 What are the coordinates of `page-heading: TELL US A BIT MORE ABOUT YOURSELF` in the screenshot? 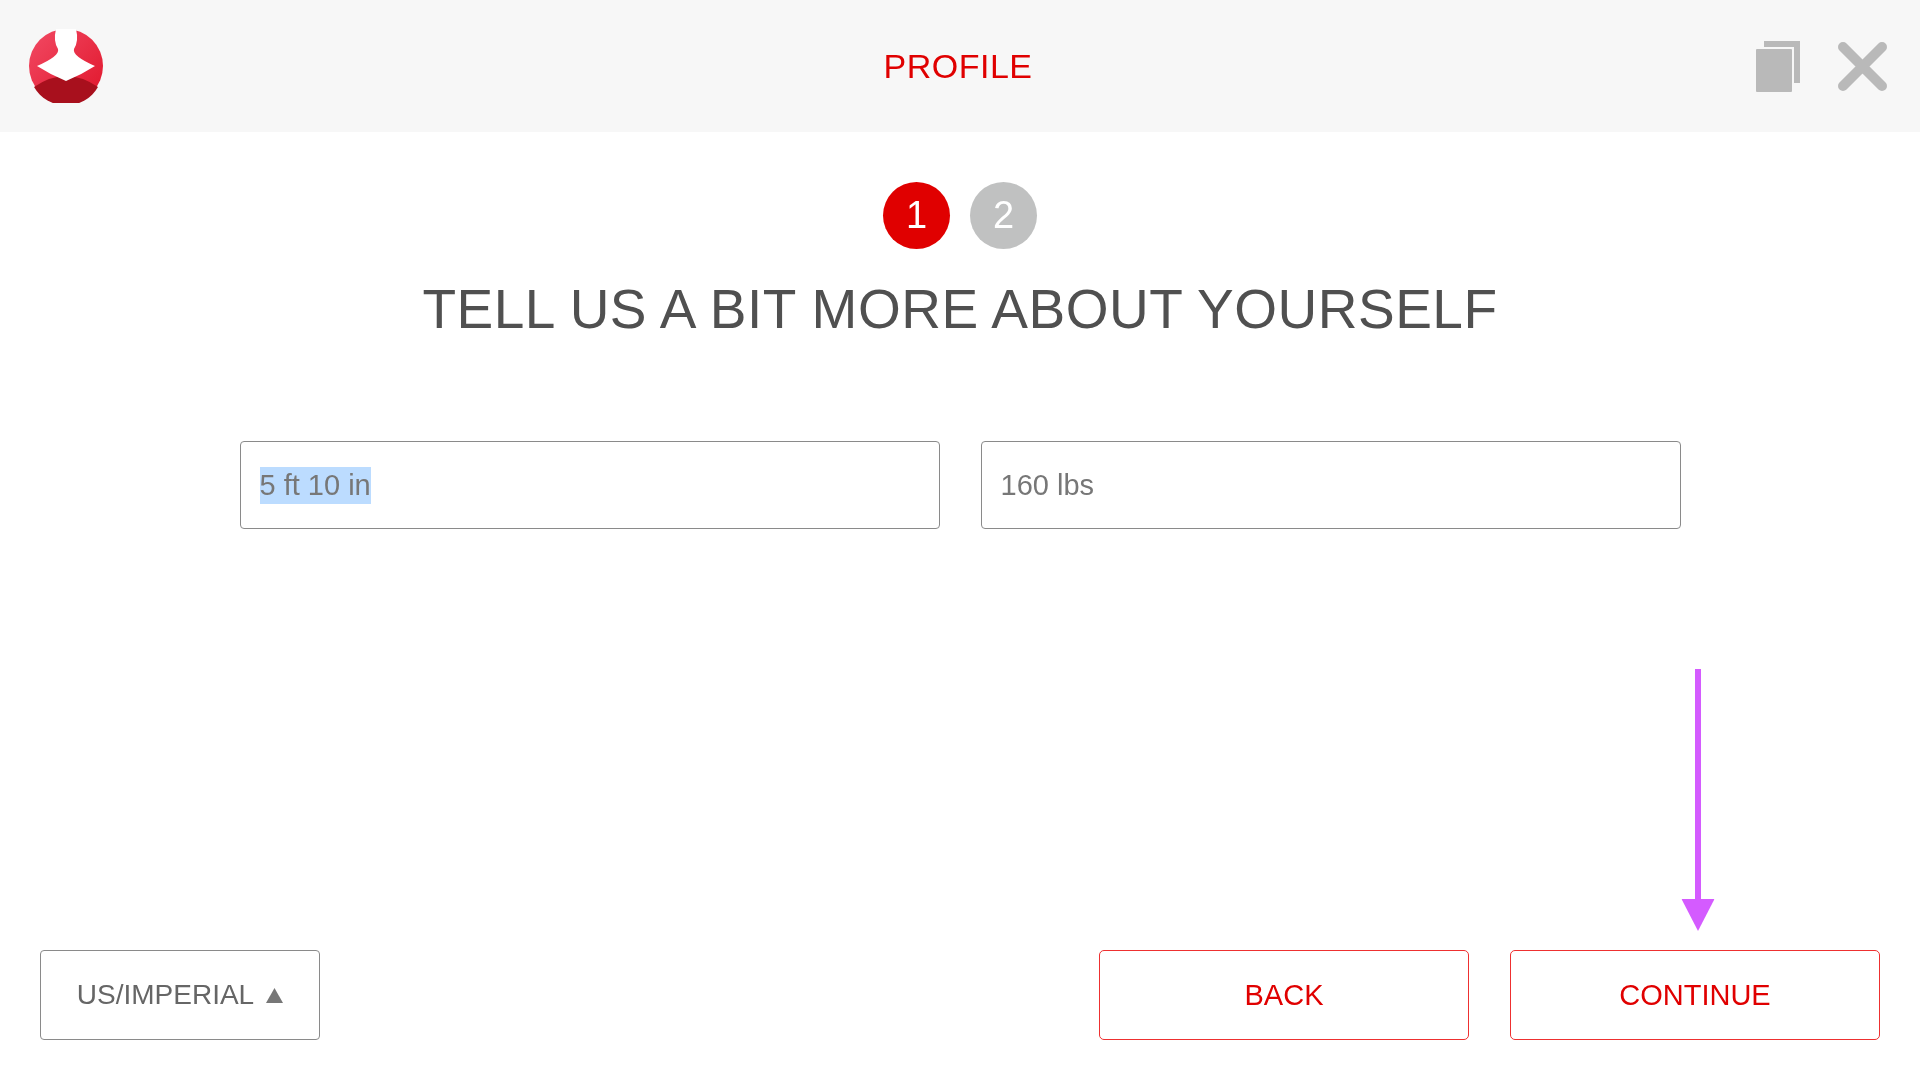 It's located at (960, 309).